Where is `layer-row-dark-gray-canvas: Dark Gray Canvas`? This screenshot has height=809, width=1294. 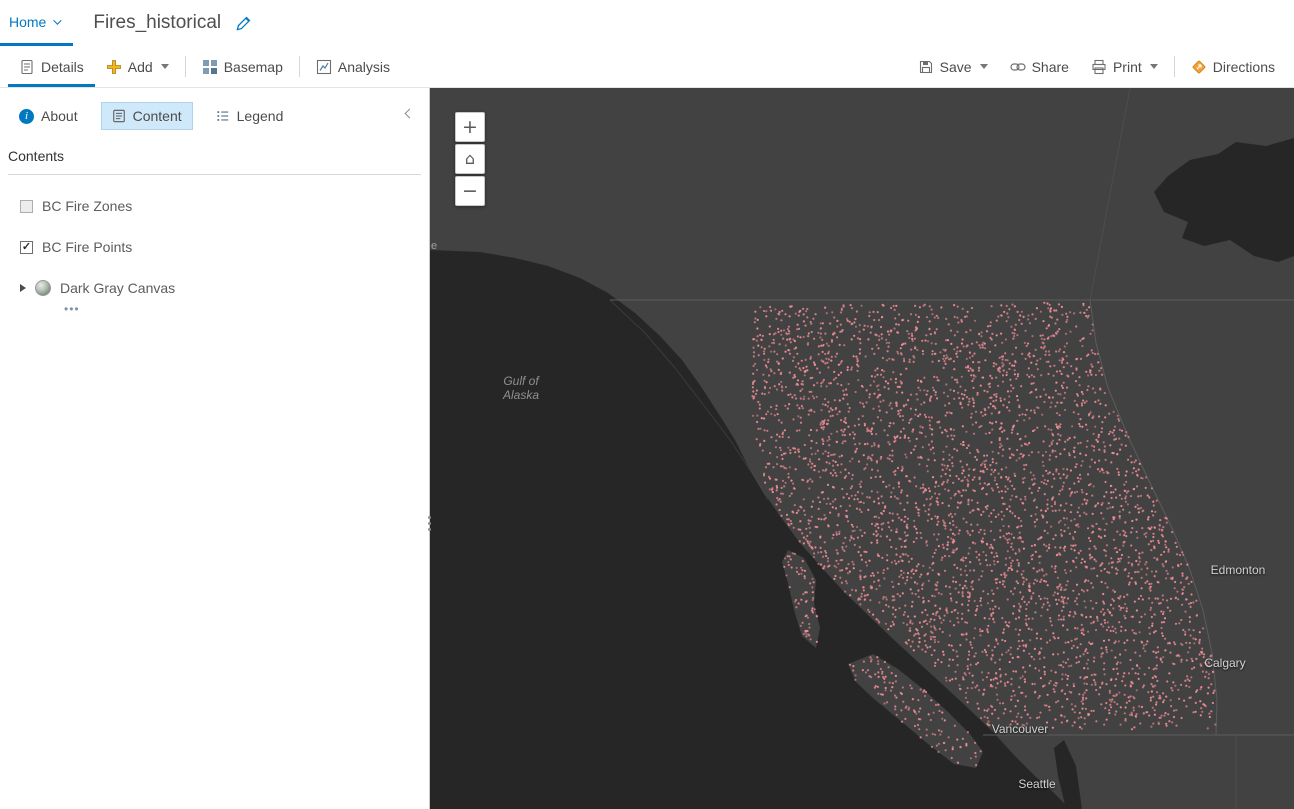
layer-row-dark-gray-canvas: Dark Gray Canvas is located at coordinates (224, 288).